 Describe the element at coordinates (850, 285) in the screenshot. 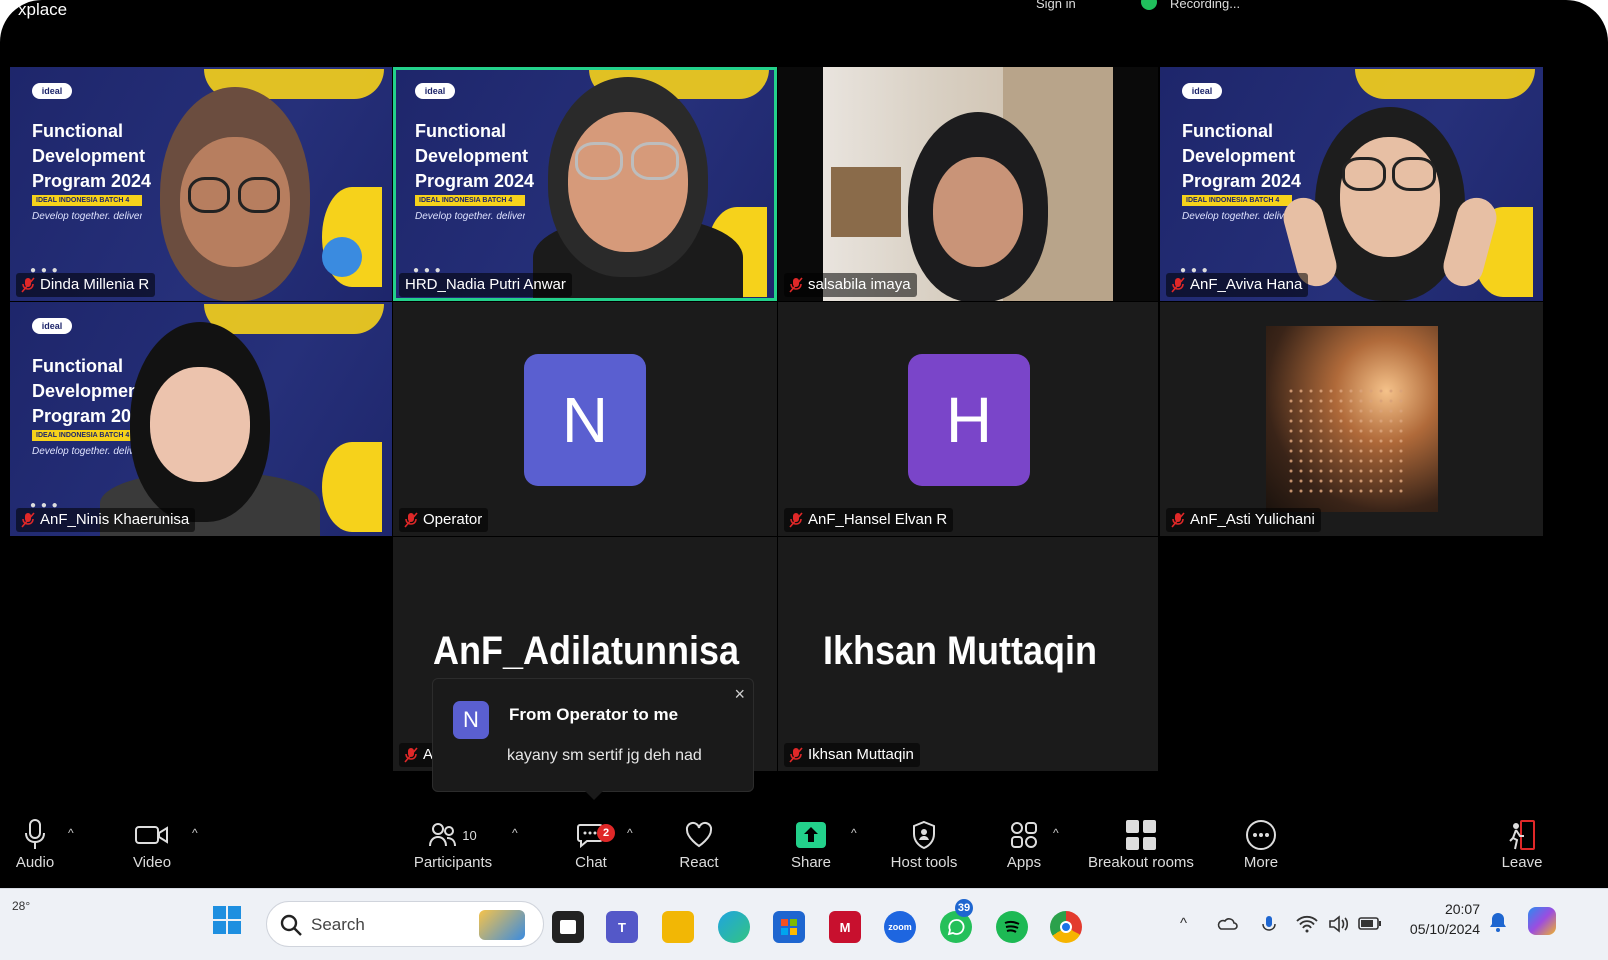

I see `participant-name-label: salsabila imaya` at that location.